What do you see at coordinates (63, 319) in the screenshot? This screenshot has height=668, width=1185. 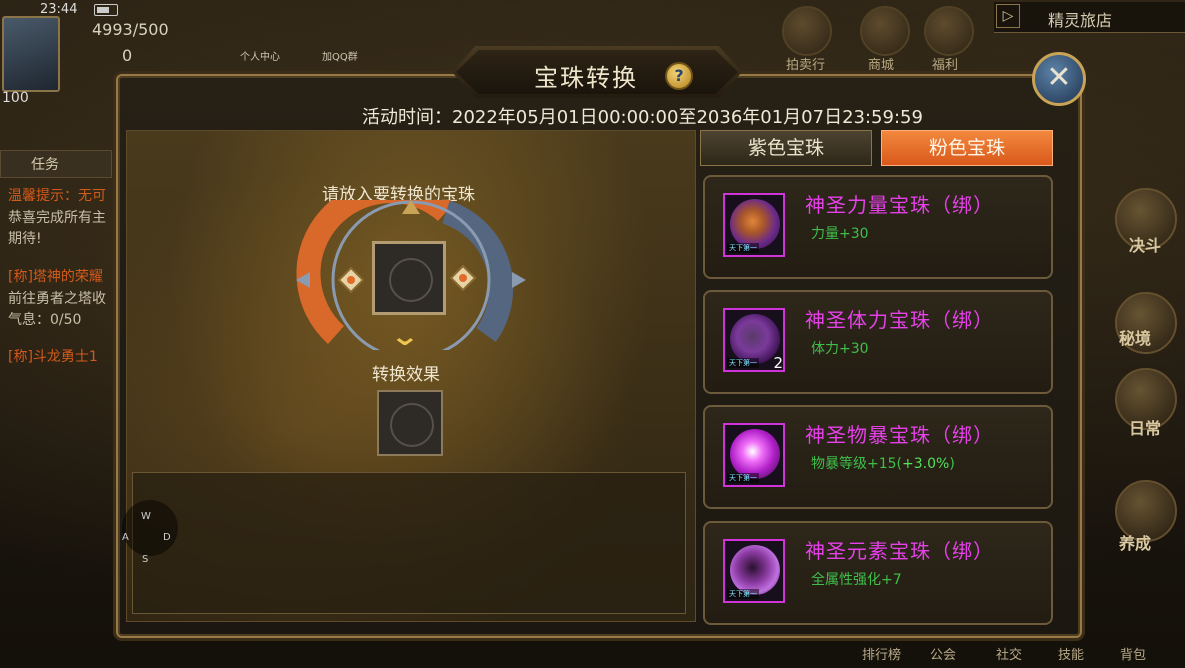 I see `quest-line: 气息：0/50` at bounding box center [63, 319].